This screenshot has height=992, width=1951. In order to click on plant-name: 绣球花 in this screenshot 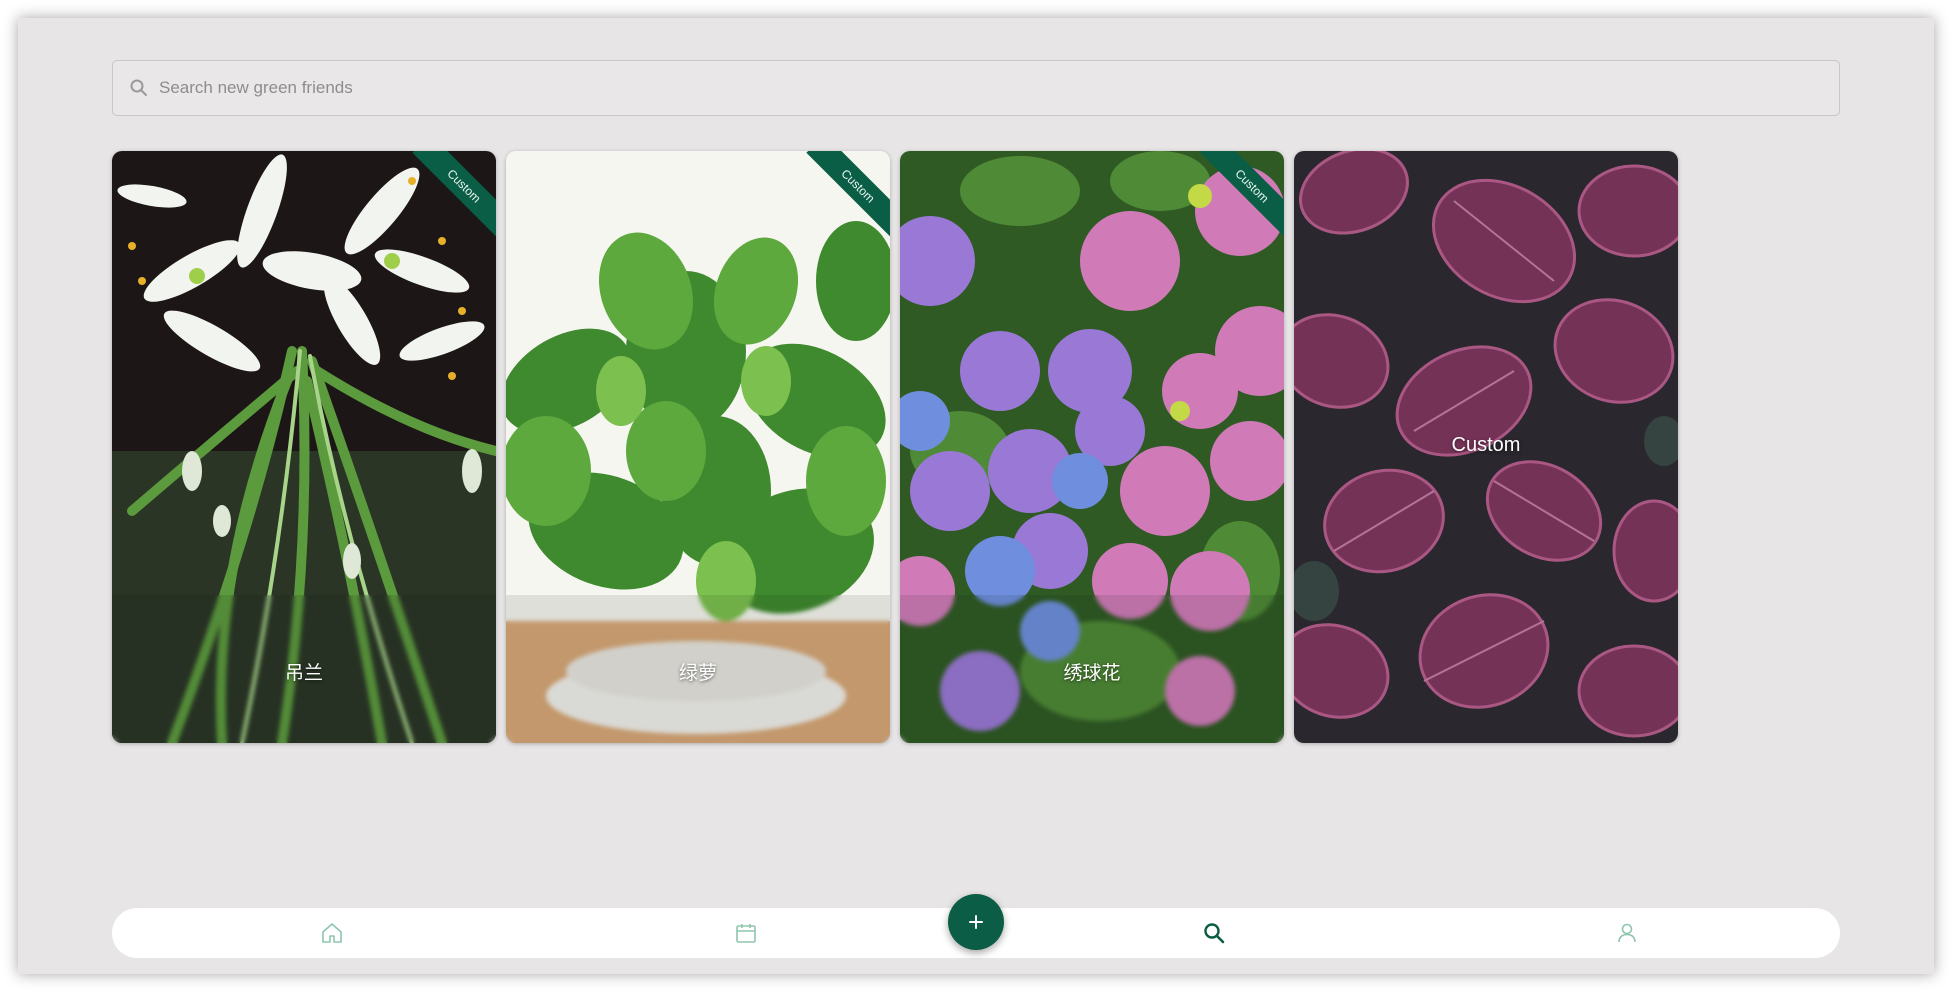, I will do `click(1092, 673)`.